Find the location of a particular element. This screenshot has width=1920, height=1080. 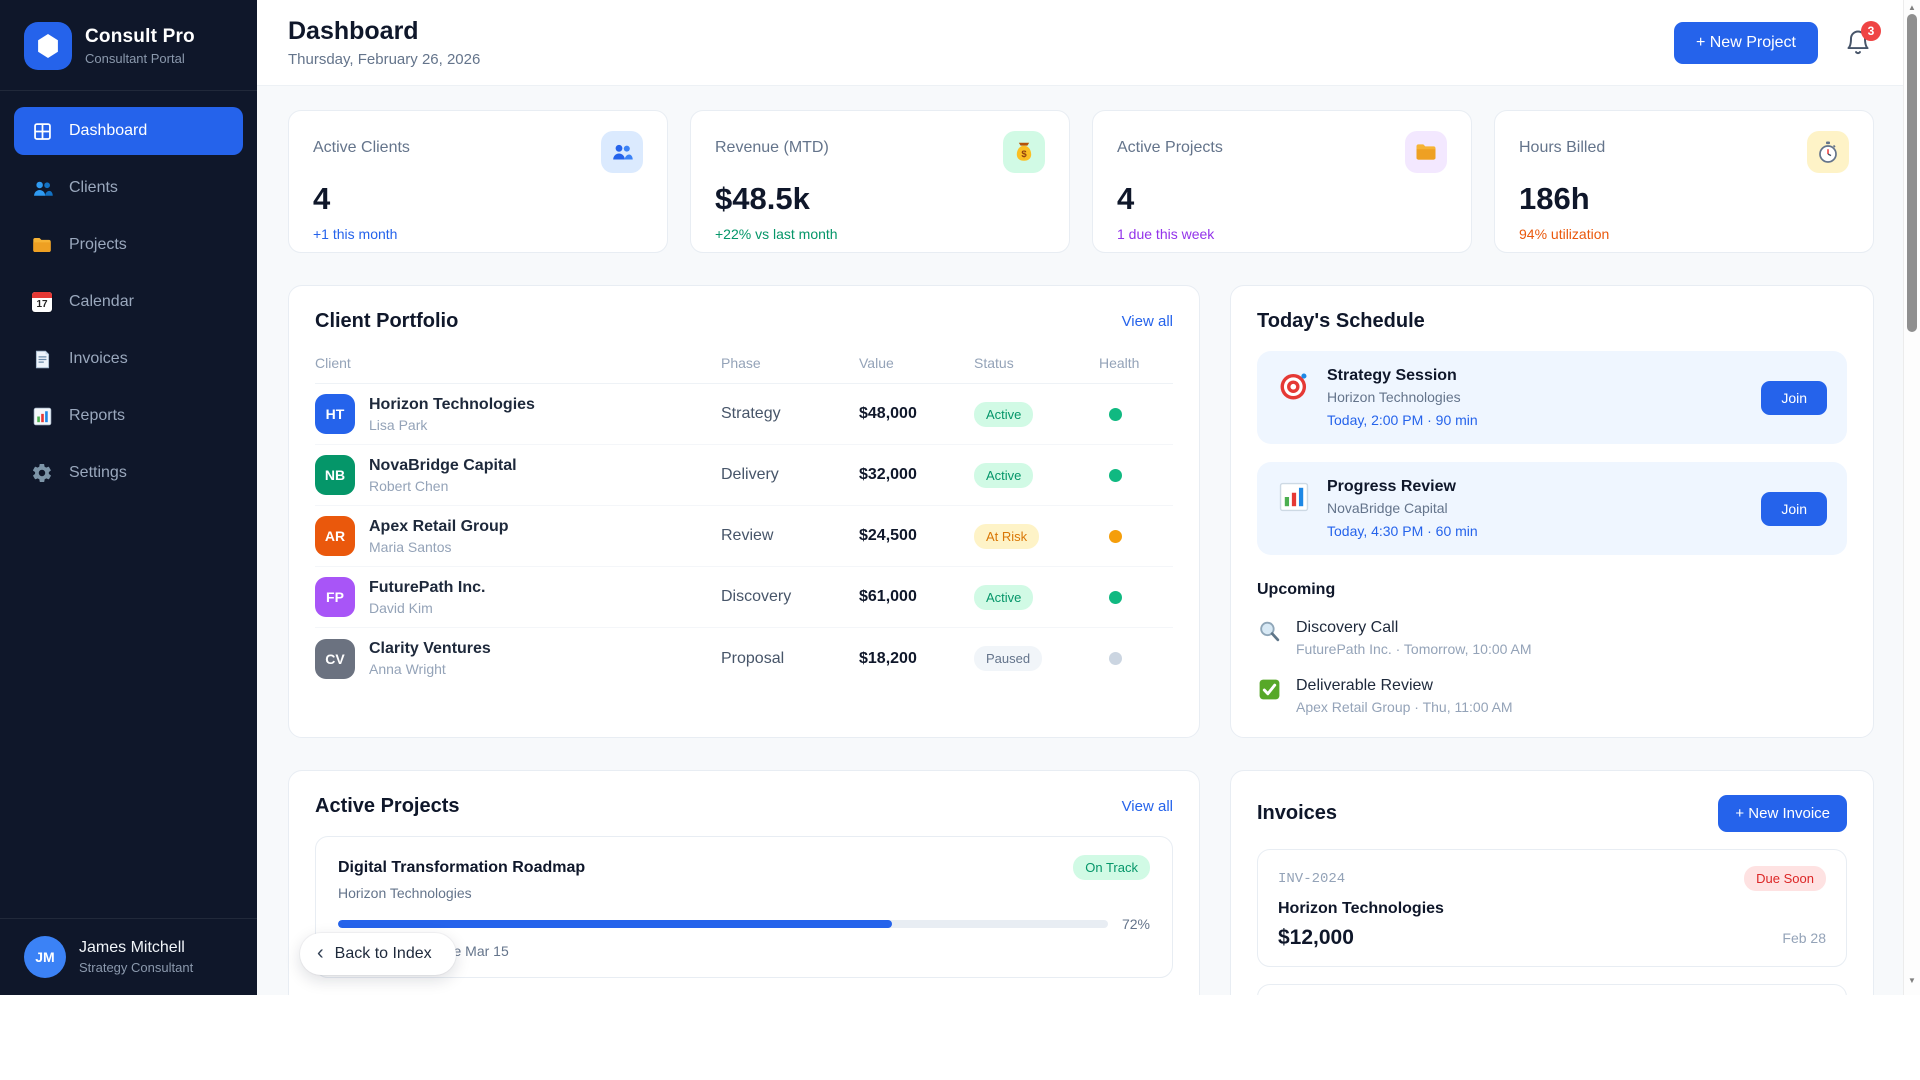

portfolio-view-all-link: View all is located at coordinates (1147, 321).